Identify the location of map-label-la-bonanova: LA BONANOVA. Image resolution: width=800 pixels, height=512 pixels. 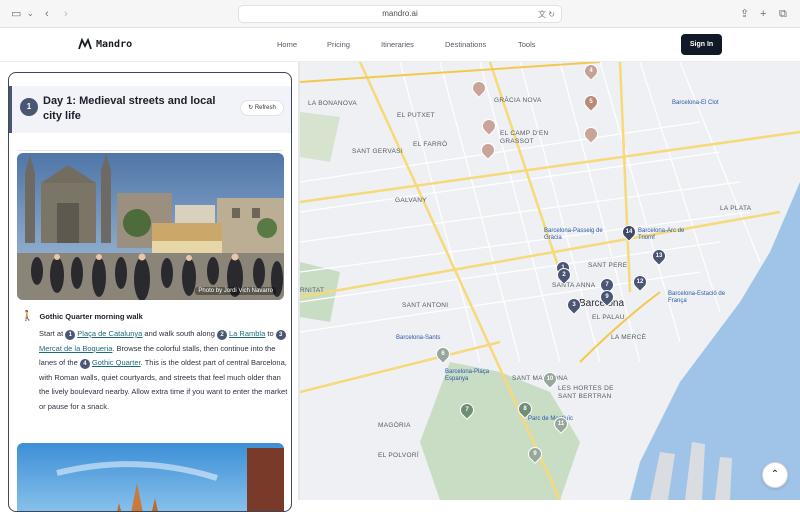
(333, 103).